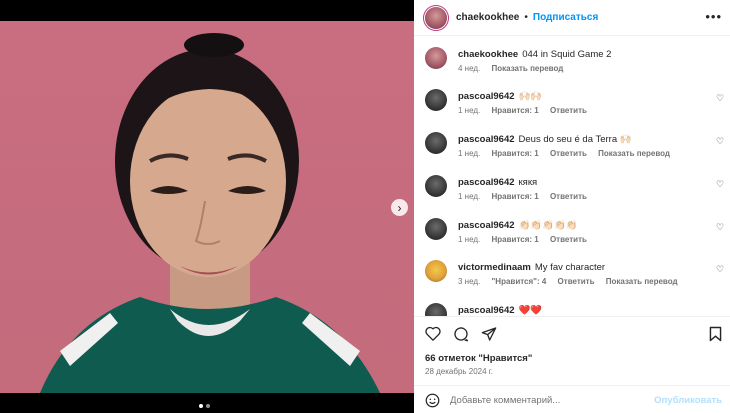  What do you see at coordinates (519, 281) in the screenshot?
I see `comment-likes: "Нравится": 4` at bounding box center [519, 281].